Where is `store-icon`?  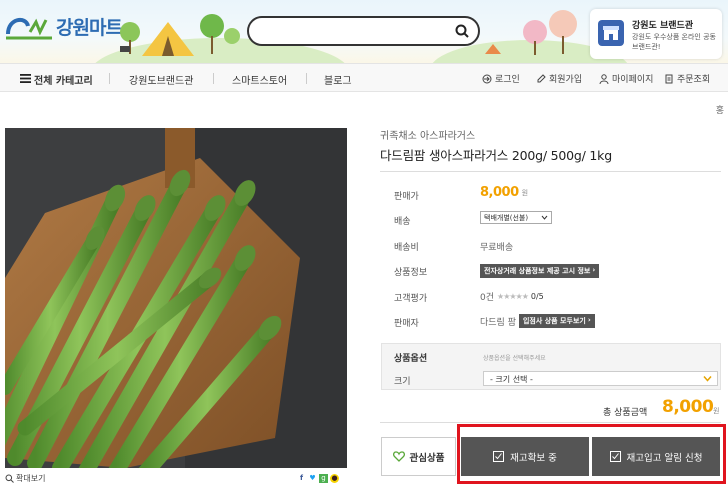
store-icon is located at coordinates (611, 33).